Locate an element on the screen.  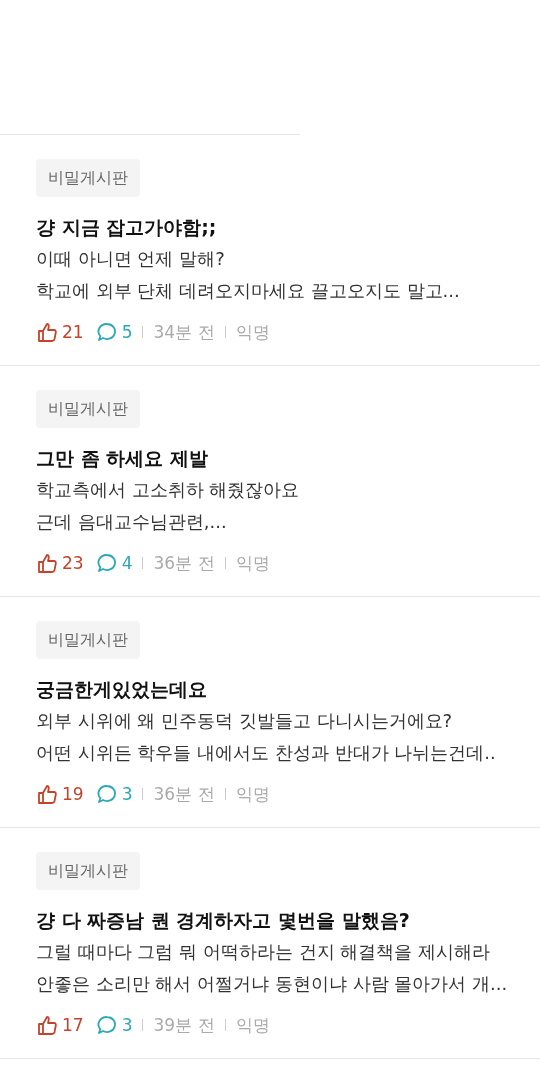
post-time: 39분 전 is located at coordinates (184, 1025).